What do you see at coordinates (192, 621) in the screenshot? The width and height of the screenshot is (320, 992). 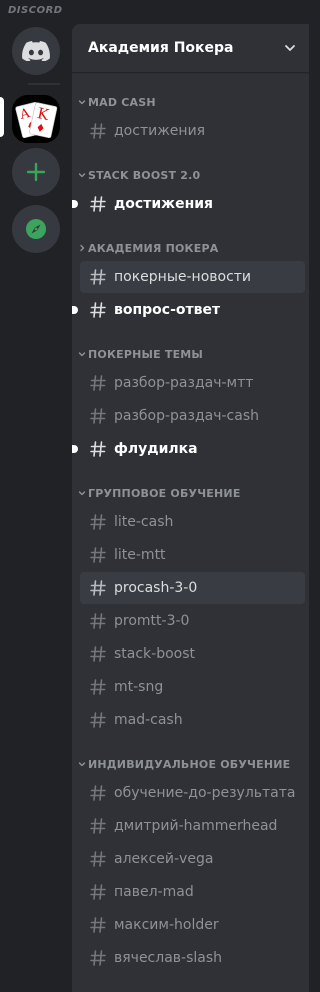 I see `channel-item: promtt-3-0` at bounding box center [192, 621].